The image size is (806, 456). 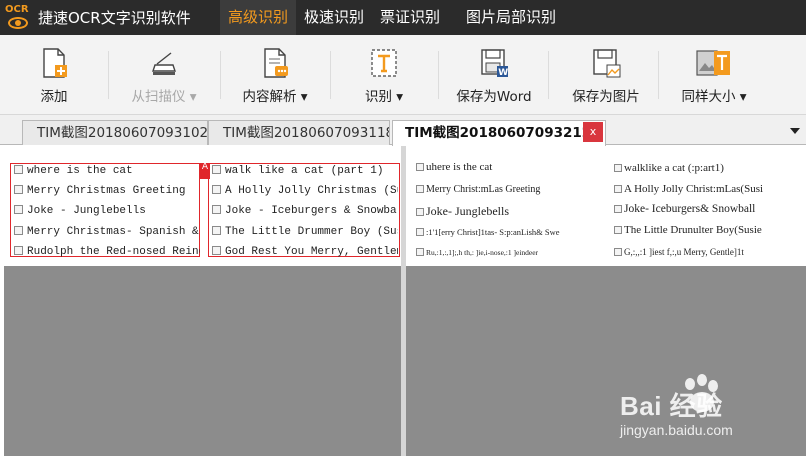 I want to click on save-image-label: 保存为图片, so click(x=606, y=97).